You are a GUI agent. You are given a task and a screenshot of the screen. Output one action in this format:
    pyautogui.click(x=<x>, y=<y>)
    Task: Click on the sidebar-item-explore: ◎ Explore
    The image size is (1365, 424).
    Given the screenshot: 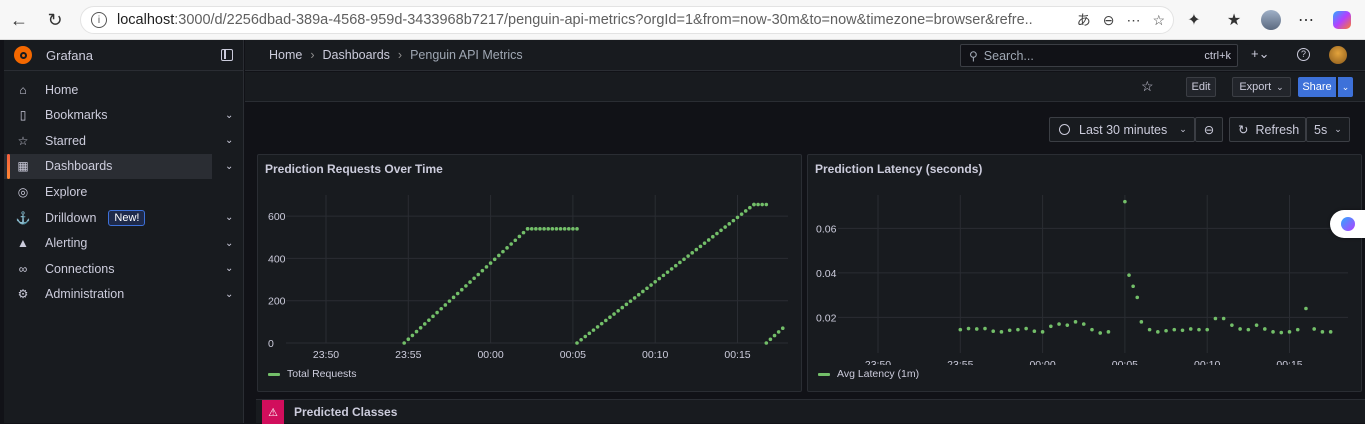 What is the action you would take?
    pyautogui.click(x=108, y=191)
    